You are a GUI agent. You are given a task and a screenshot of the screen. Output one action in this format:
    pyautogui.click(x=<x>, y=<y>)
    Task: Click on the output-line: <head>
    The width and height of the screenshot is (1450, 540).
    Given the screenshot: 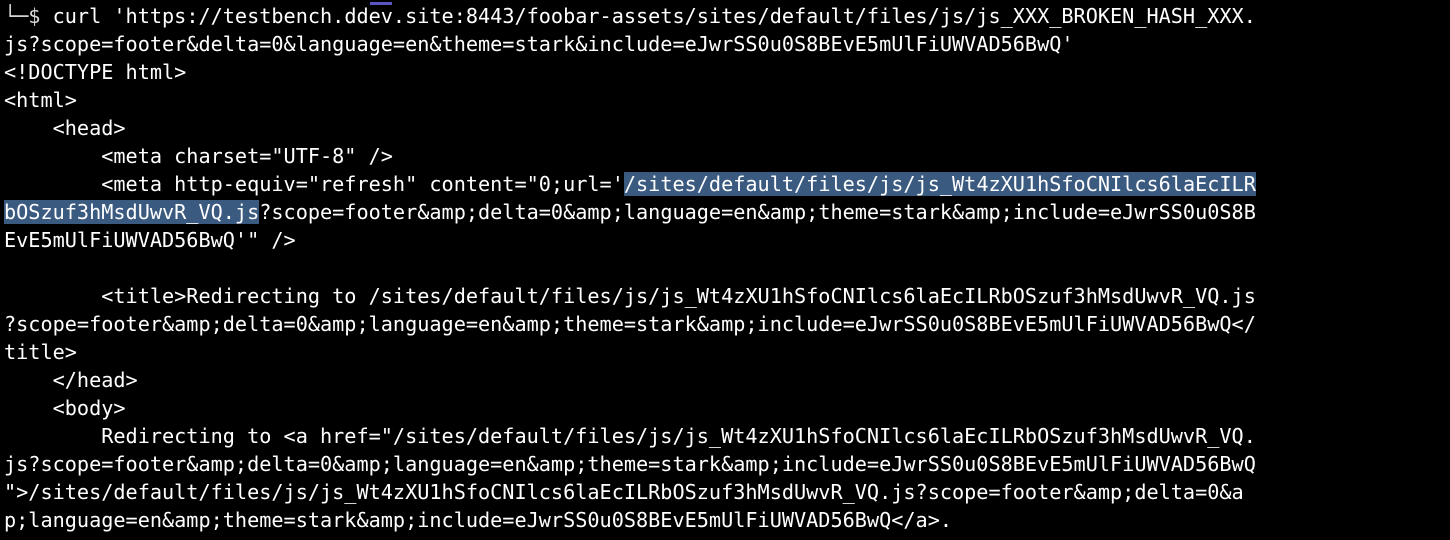 What is the action you would take?
    pyautogui.click(x=65, y=128)
    